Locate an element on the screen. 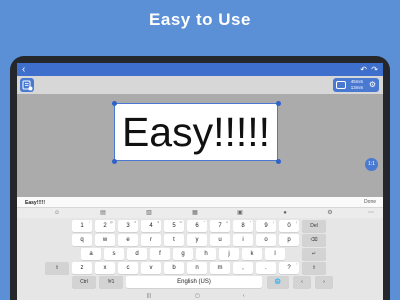 The width and height of the screenshot is (400, 300). shift-key-left: ⇧ is located at coordinates (57, 268).